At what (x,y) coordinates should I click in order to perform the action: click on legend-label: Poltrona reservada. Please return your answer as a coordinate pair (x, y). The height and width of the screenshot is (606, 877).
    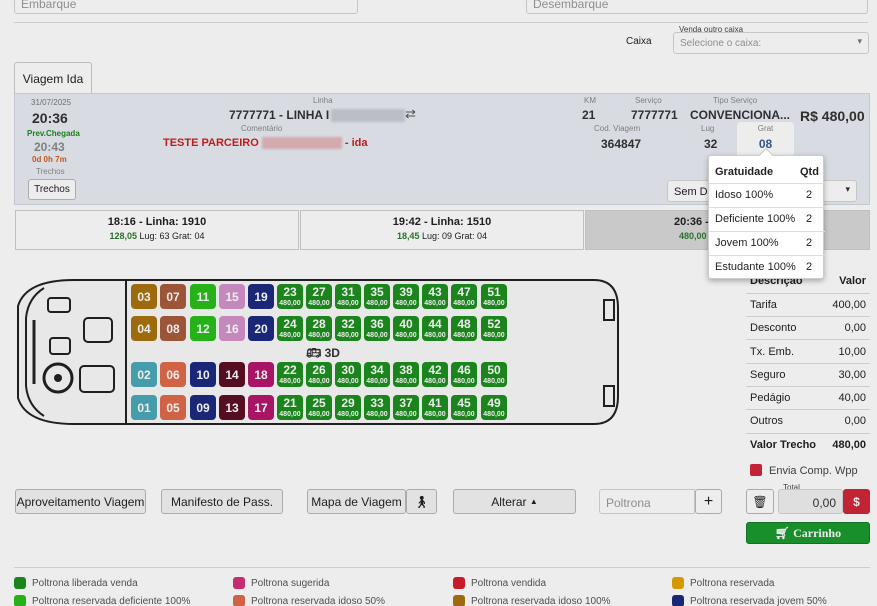
    Looking at the image, I should click on (732, 583).